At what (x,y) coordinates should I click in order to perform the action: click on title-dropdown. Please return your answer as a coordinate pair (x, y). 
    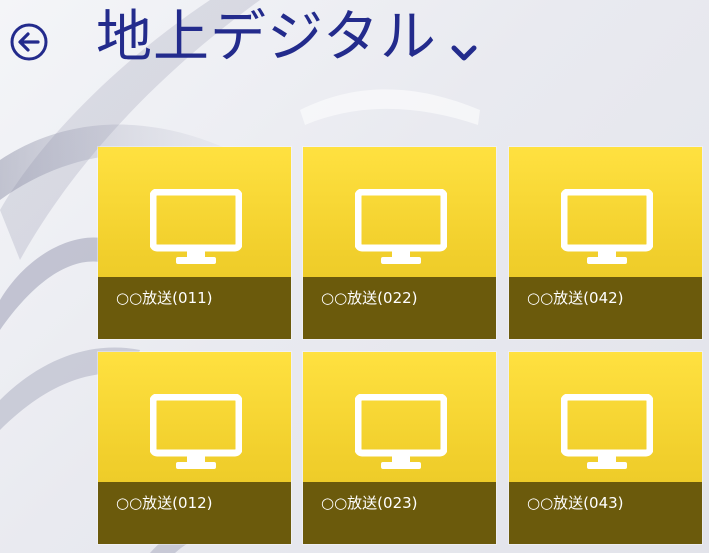
    Looking at the image, I should click on (464, 53).